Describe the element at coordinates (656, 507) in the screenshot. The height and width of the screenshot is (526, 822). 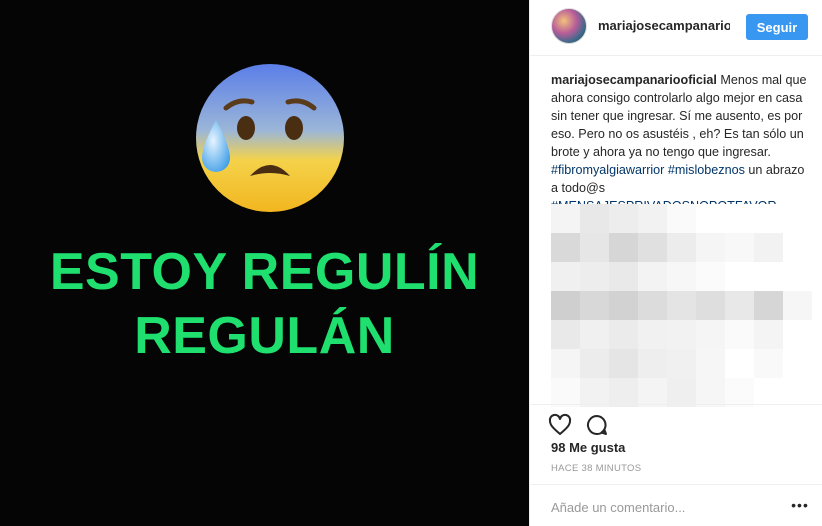
I see `comment-input` at that location.